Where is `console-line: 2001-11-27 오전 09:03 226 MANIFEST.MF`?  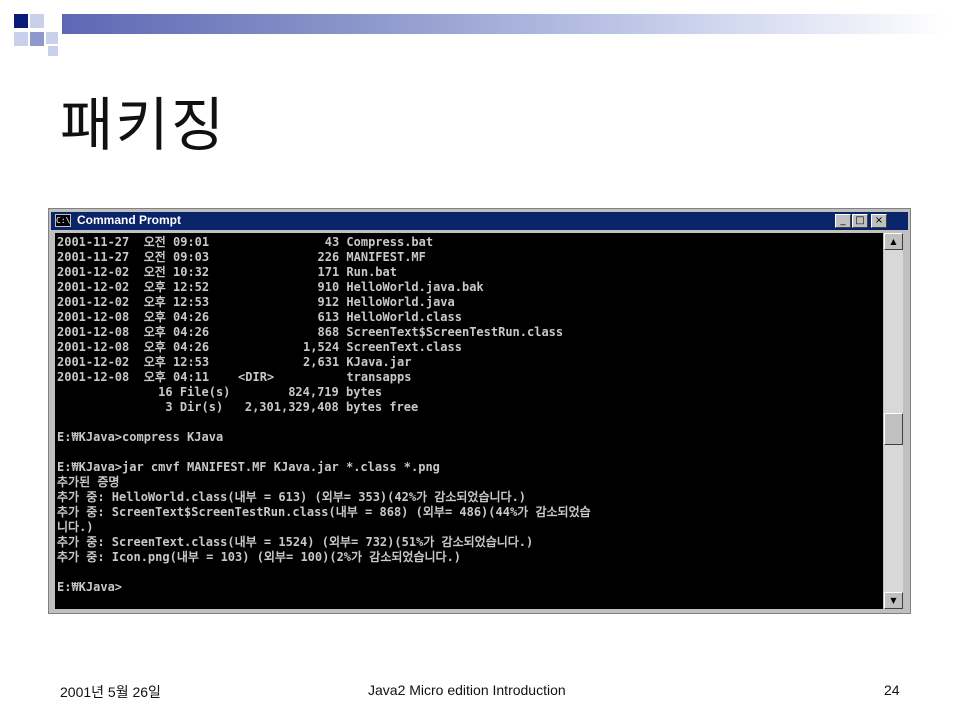
console-line: 2001-11-27 오전 09:03 226 MANIFEST.MF is located at coordinates (241, 257).